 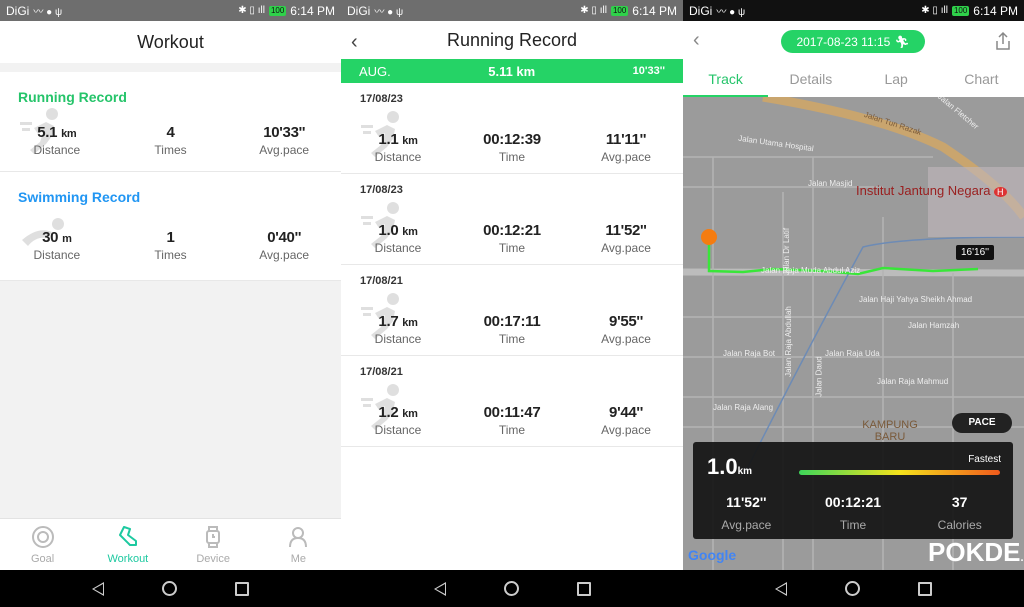 I want to click on running-times: 4, so click(x=170, y=132).